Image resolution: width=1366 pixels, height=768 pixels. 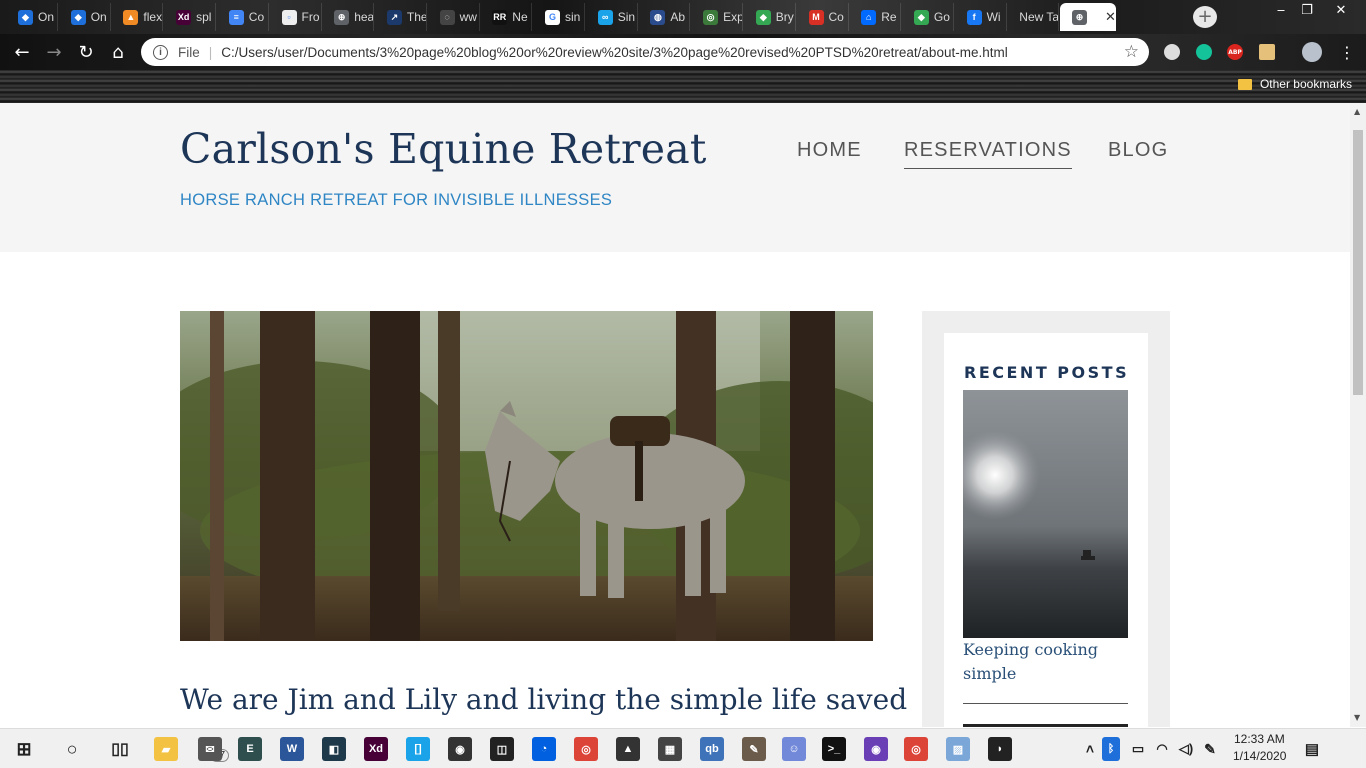 What do you see at coordinates (586, 749) in the screenshot?
I see `chrome-icon: ◎` at bounding box center [586, 749].